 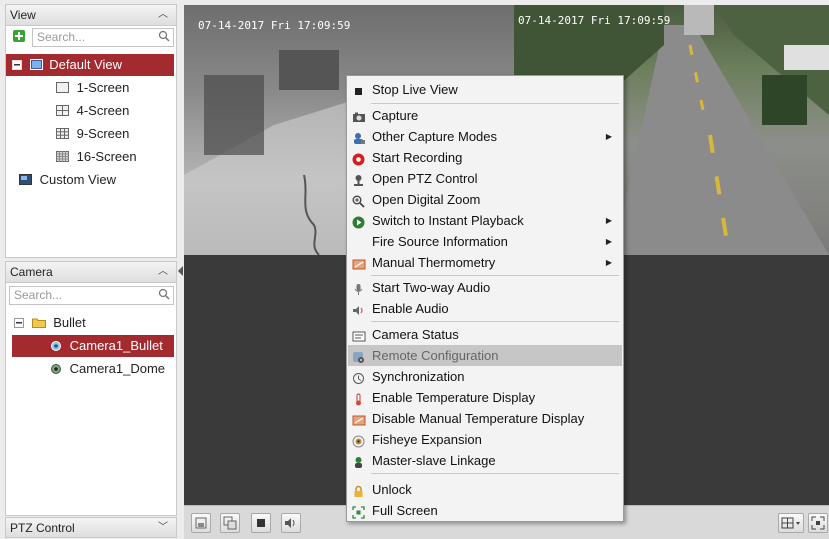 What do you see at coordinates (435, 136) in the screenshot?
I see `menu-item-label: Other Capture Modes` at bounding box center [435, 136].